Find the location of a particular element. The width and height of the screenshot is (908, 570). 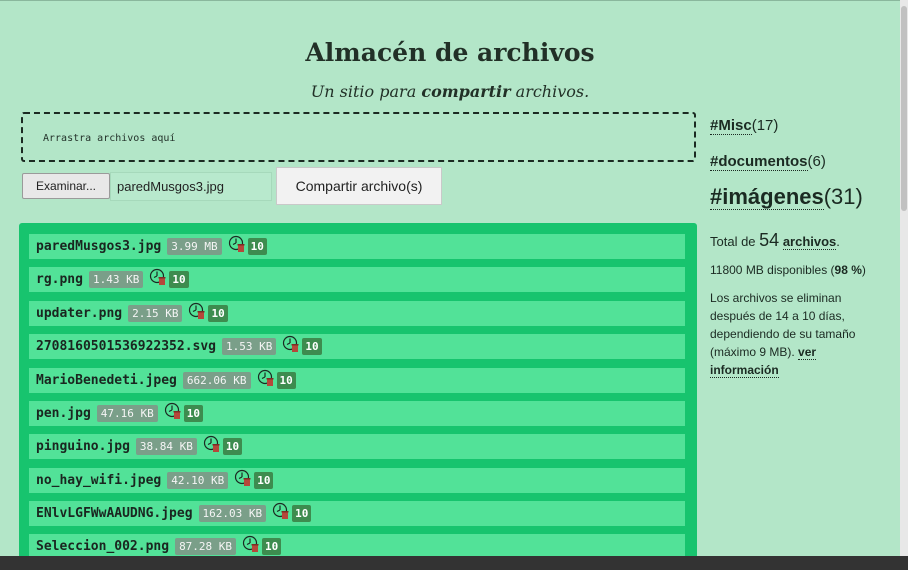

tag-imagenes: #imágenes(31) is located at coordinates (797, 197).